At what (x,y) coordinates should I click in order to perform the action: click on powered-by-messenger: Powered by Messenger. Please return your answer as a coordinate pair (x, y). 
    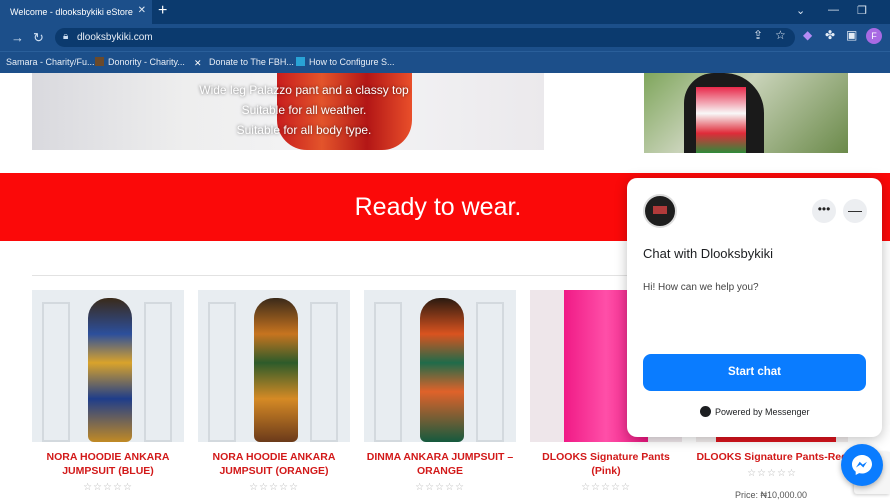
    Looking at the image, I should click on (755, 411).